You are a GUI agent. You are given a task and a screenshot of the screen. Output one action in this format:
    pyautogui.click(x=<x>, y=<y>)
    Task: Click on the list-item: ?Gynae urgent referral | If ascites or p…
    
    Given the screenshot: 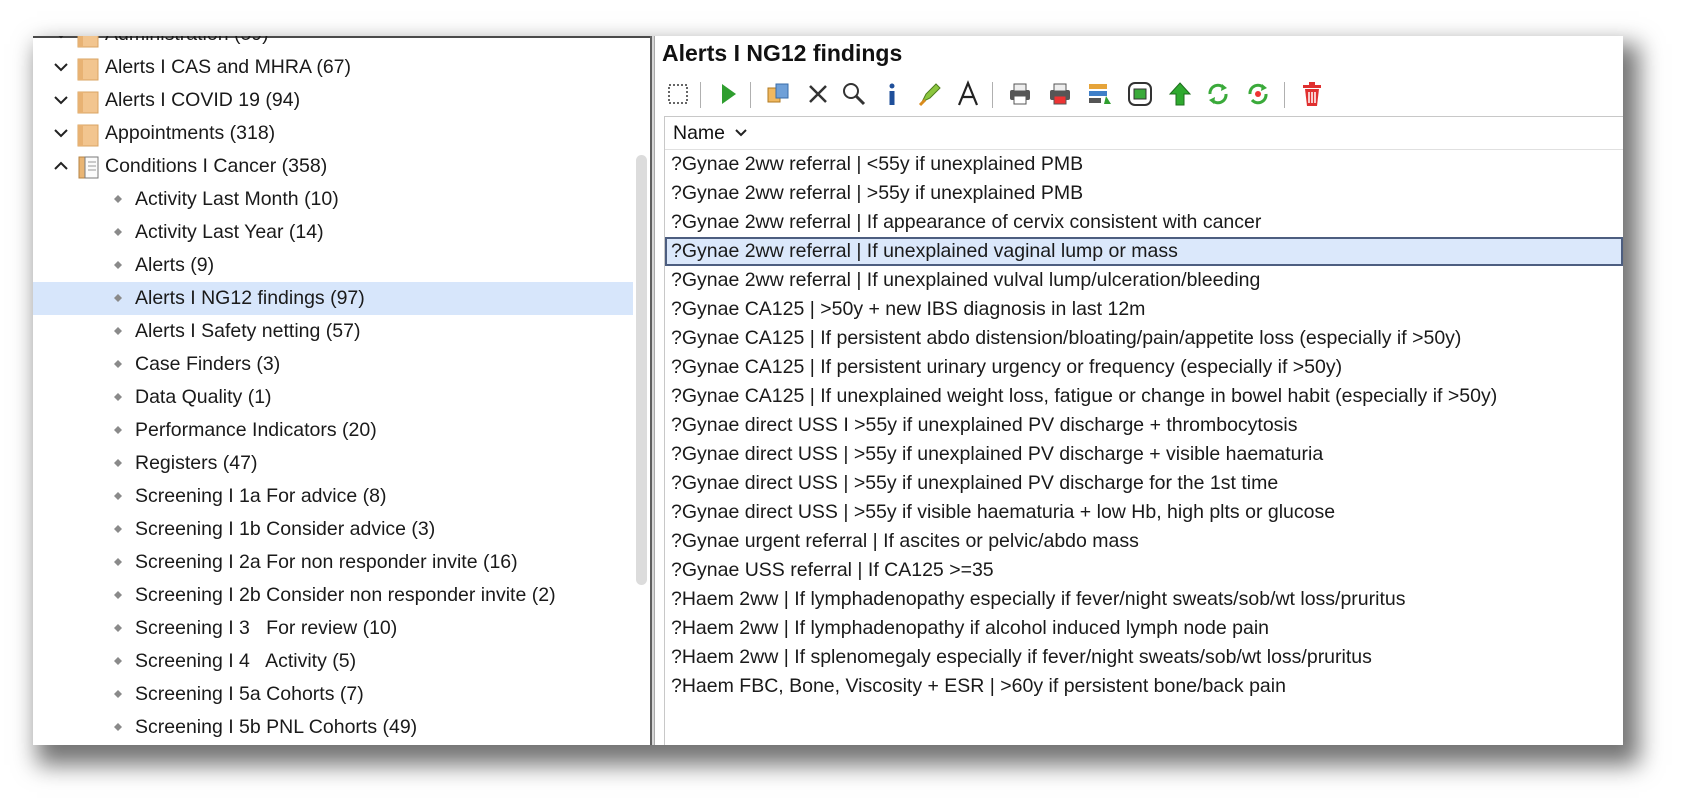 What is the action you would take?
    pyautogui.click(x=1144, y=541)
    